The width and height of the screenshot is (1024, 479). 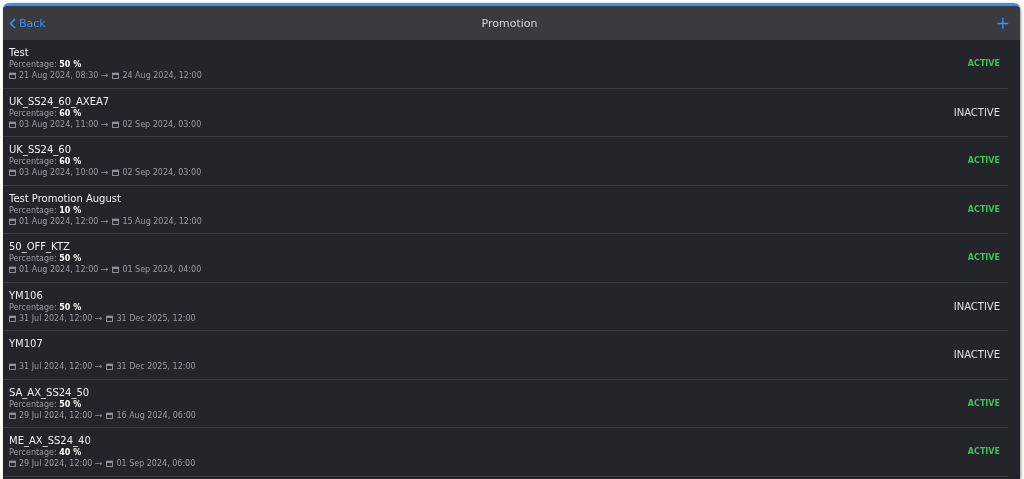 I want to click on promotion-name: 50_OFF_KTZ, so click(x=40, y=247).